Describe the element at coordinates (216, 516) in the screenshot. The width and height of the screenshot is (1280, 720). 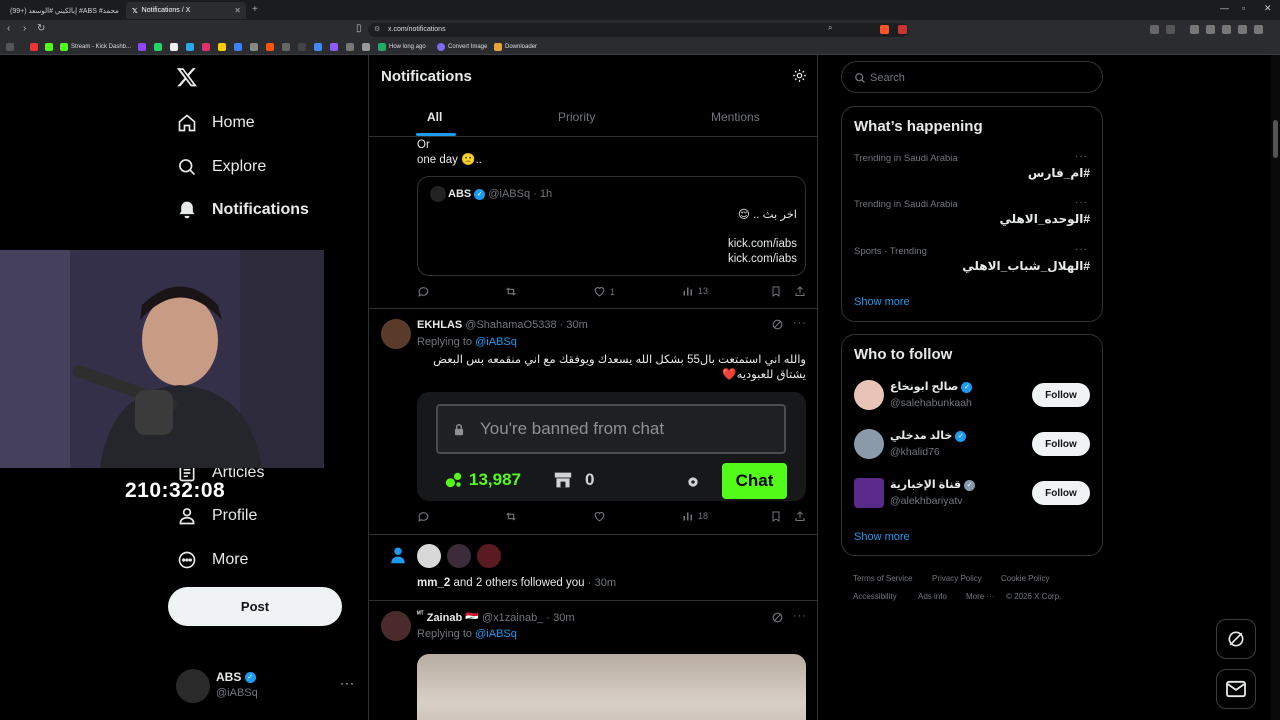
I see `nav-profile: Profile` at that location.